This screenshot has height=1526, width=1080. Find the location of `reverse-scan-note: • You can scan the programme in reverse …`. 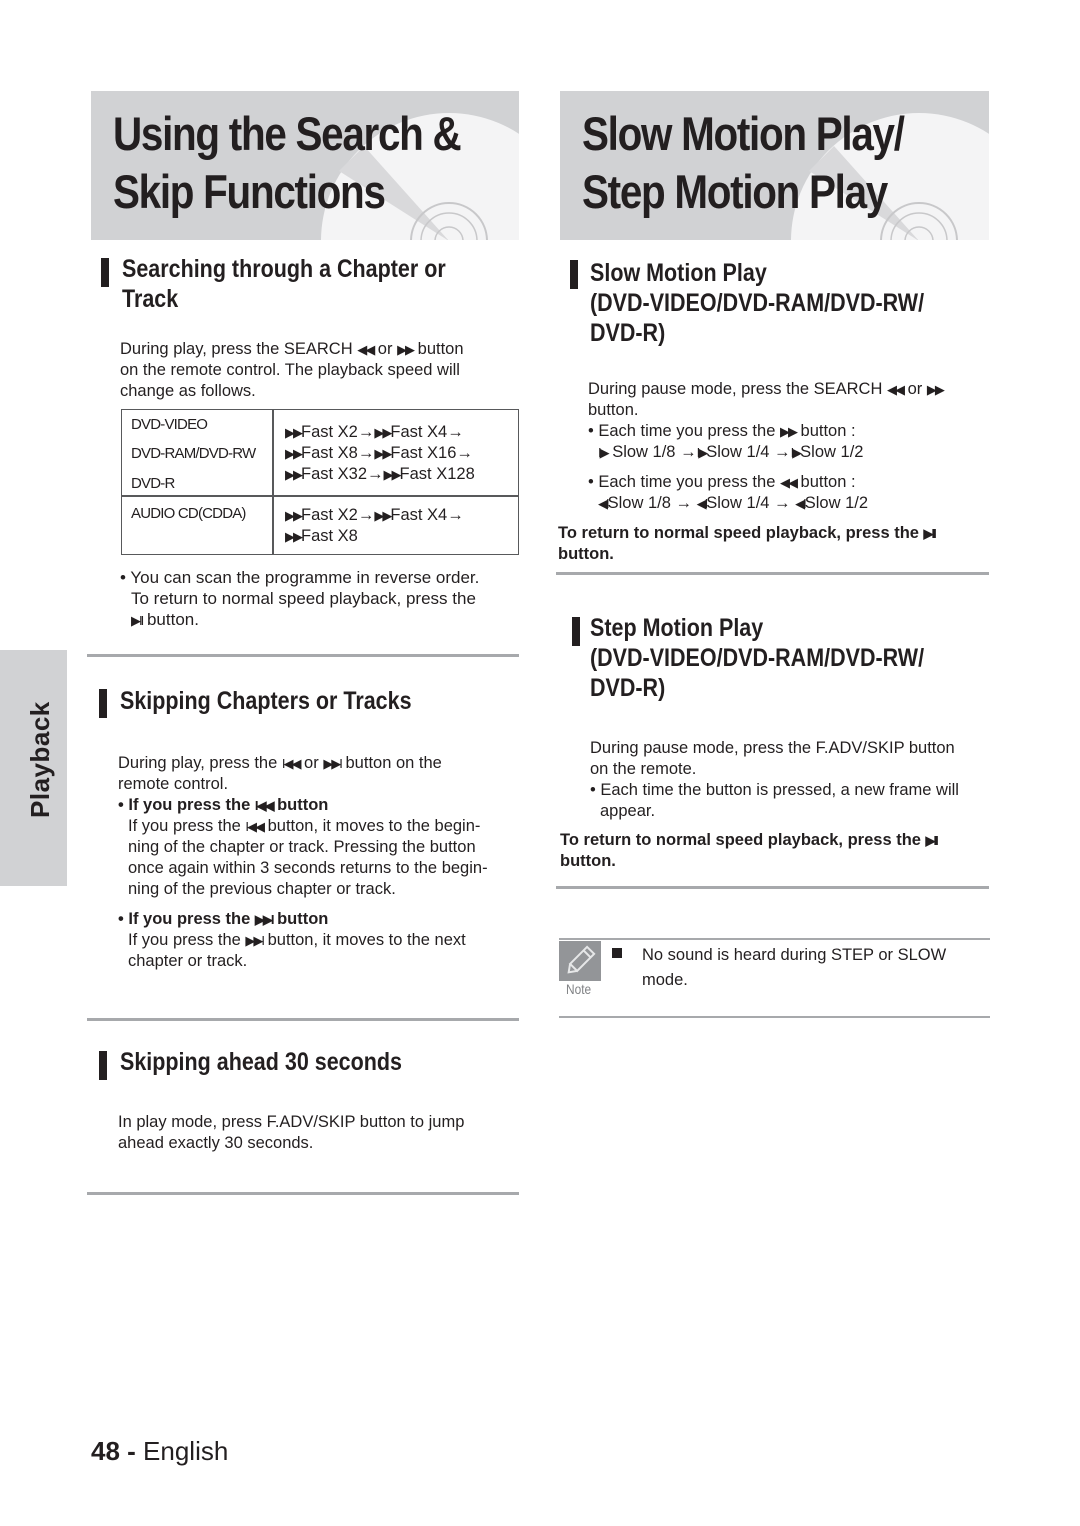

reverse-scan-note: • You can scan the programme in reverse … is located at coordinates (300, 598).